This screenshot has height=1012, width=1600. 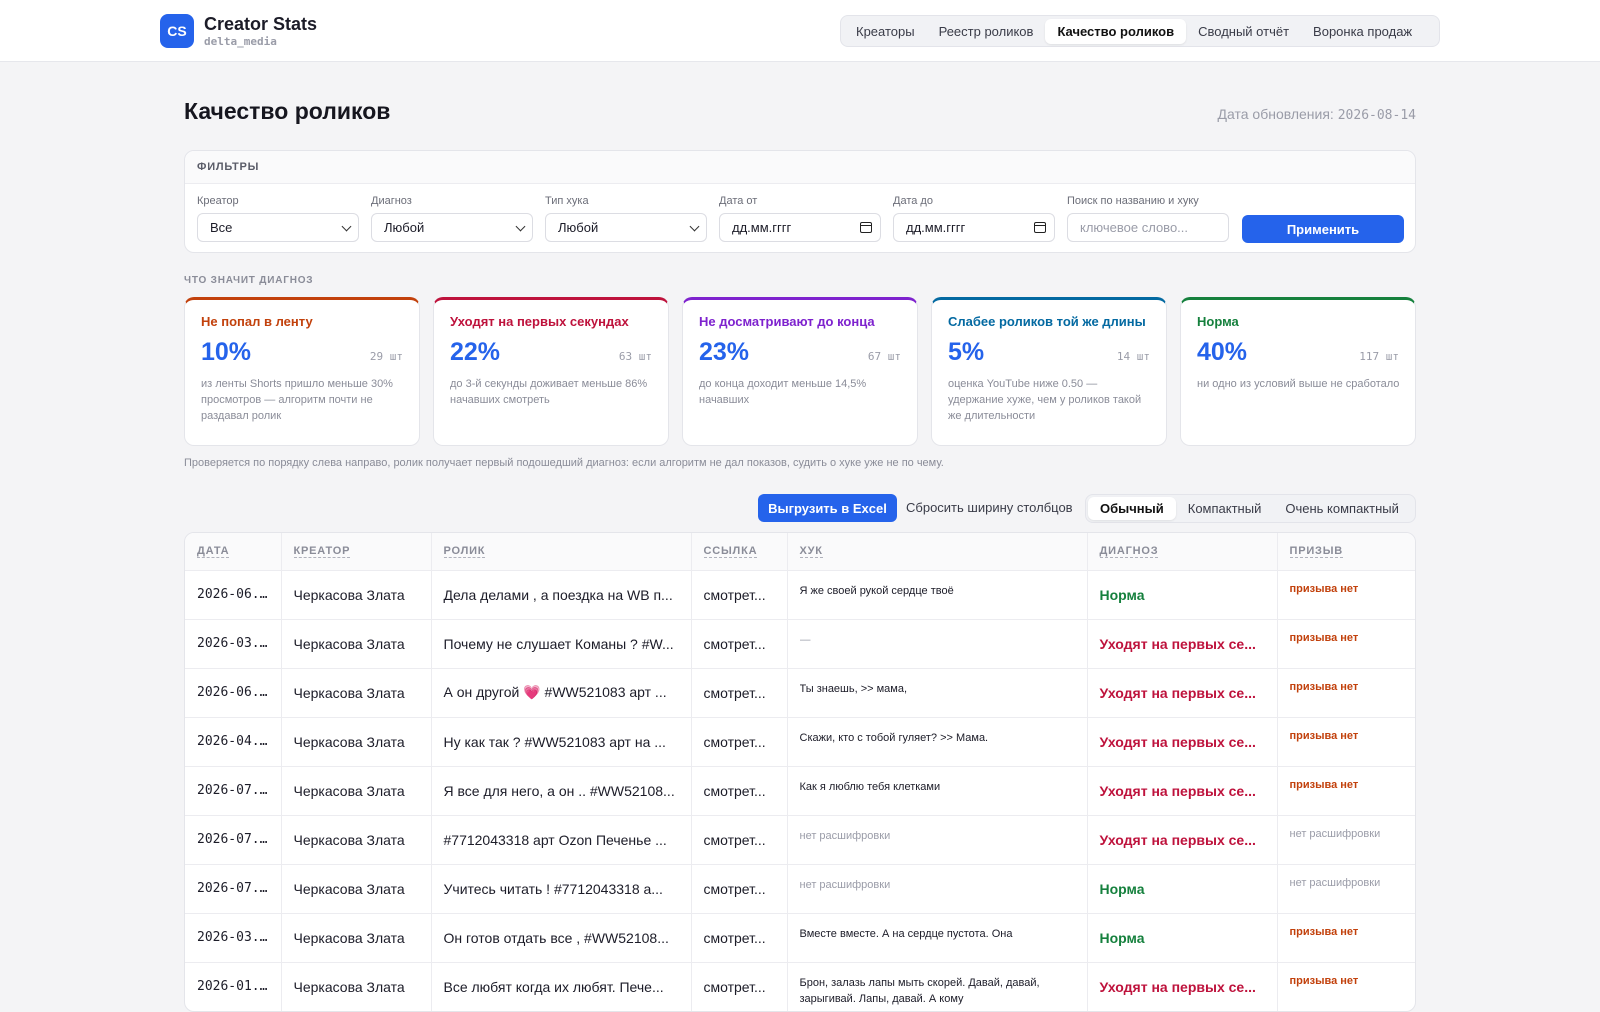 I want to click on cell-hook: Как я люблю тебя клетками, so click(x=937, y=791).